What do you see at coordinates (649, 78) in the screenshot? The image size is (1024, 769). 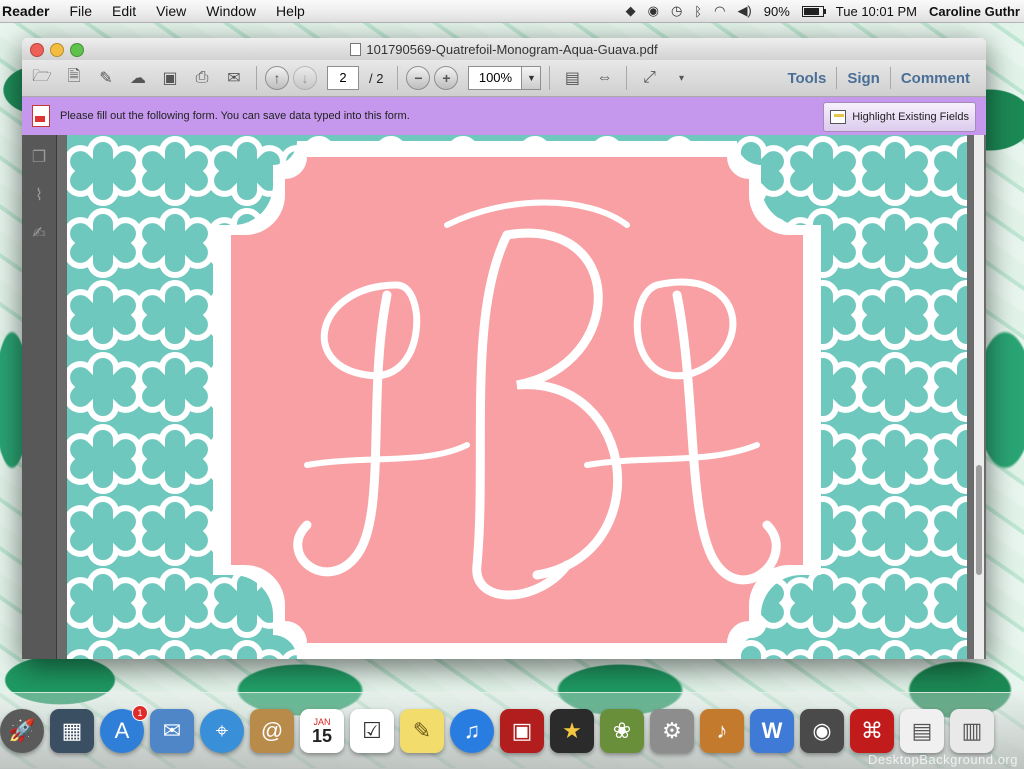 I see `full-screen-icon: ⤢` at bounding box center [649, 78].